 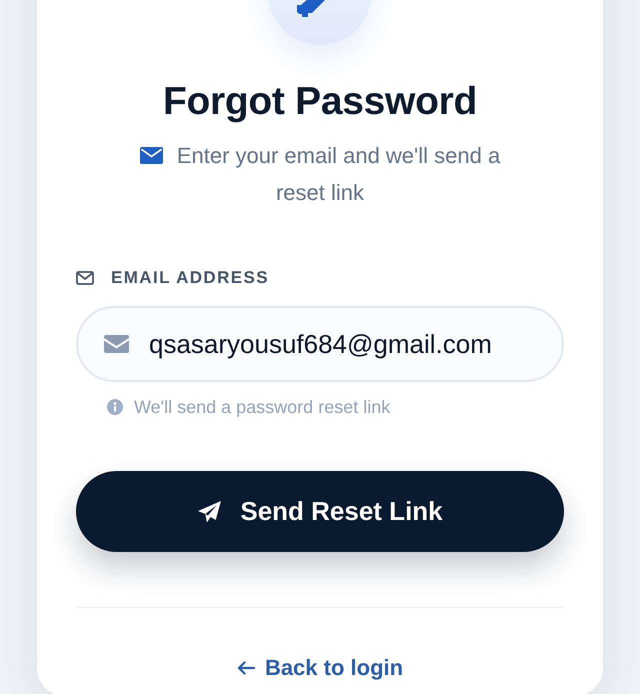 I want to click on arrow-left-icon, so click(x=245, y=668).